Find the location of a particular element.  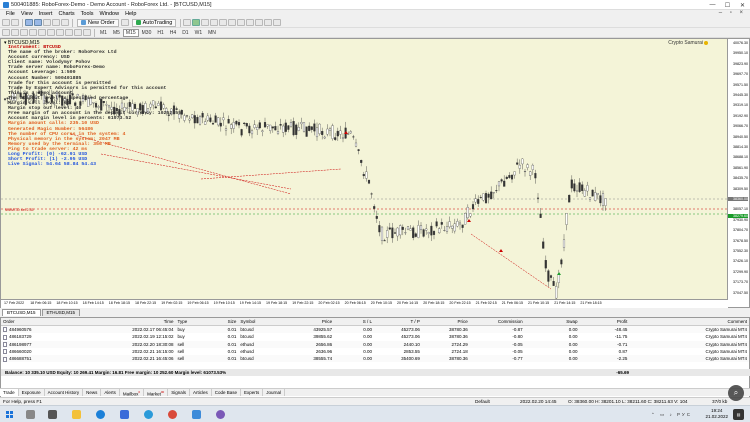

tf-m15: M15 is located at coordinates (130, 32).